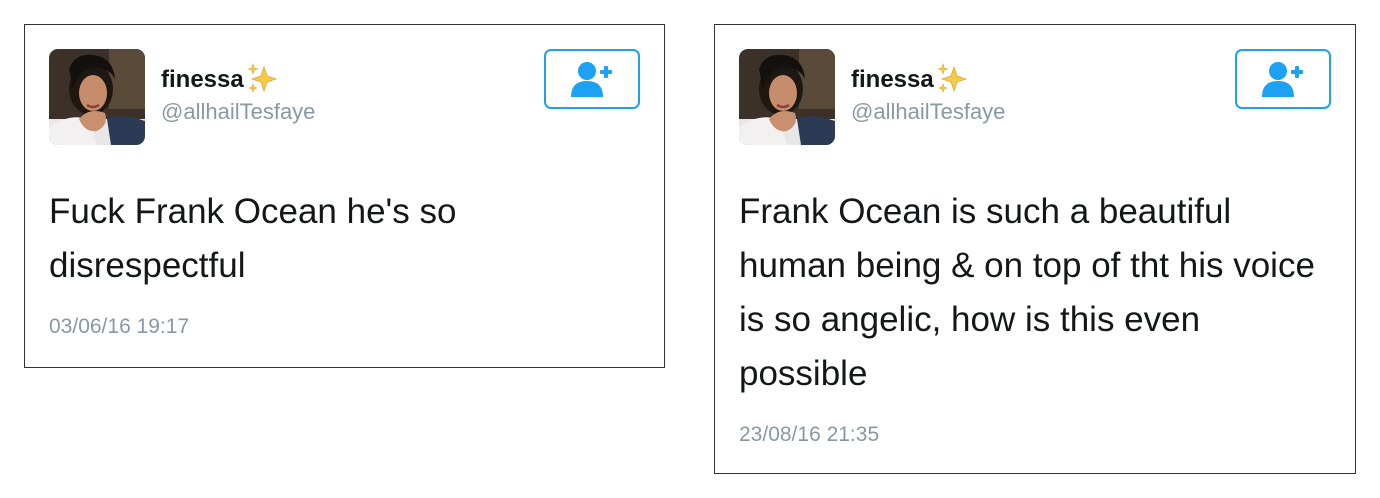 The height and width of the screenshot is (498, 1380). What do you see at coordinates (809, 435) in the screenshot?
I see `tweet-timestamp: 23/08/16 21:35` at bounding box center [809, 435].